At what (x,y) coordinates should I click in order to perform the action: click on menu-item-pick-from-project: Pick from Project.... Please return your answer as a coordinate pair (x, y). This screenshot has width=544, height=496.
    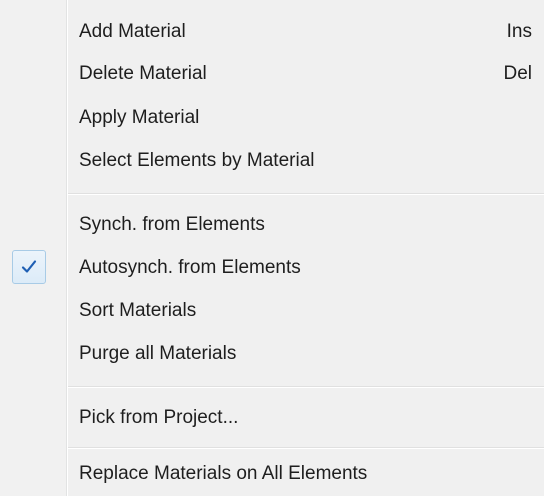
    Looking at the image, I should click on (272, 418).